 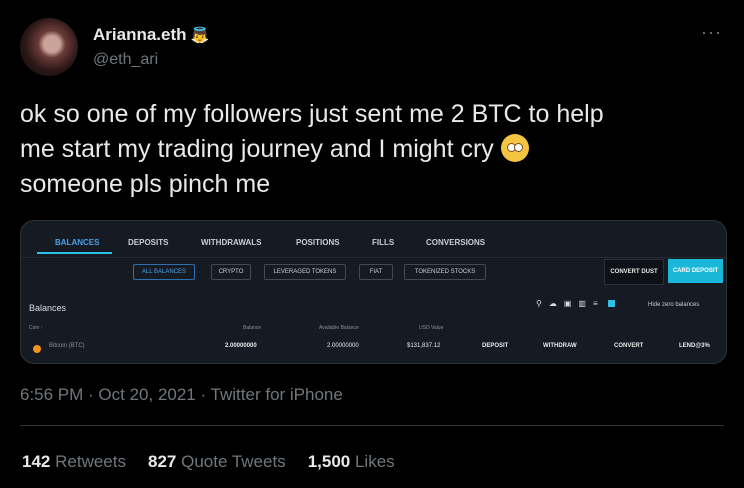 What do you see at coordinates (383, 242) in the screenshot?
I see `tab-fills: FILLS` at bounding box center [383, 242].